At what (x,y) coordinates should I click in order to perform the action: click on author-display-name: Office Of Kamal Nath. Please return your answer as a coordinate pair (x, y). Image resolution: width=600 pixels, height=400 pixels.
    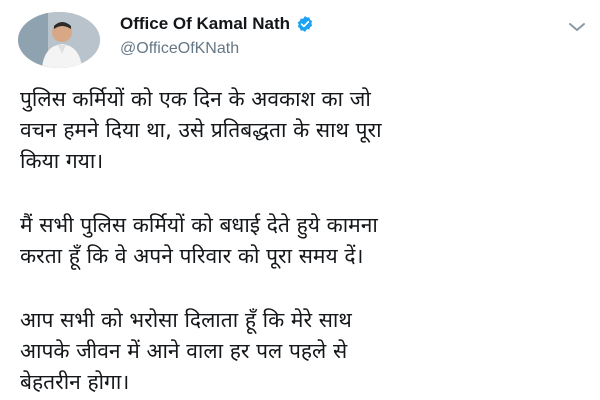
    Looking at the image, I should click on (205, 24).